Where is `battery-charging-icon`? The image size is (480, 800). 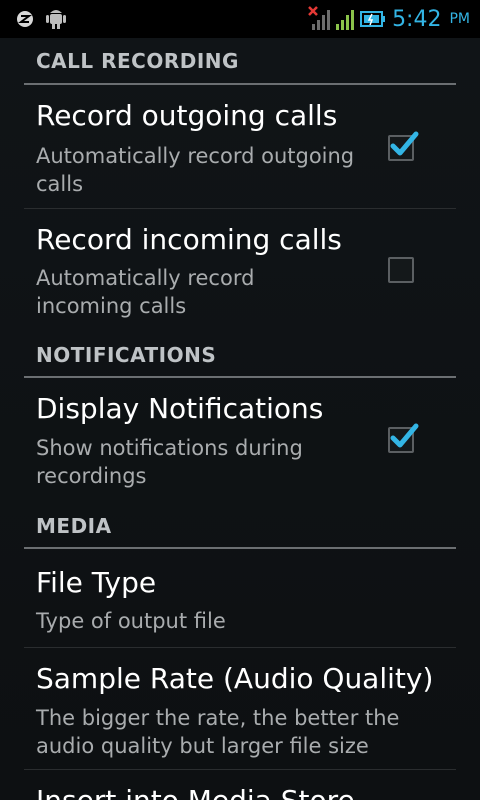
battery-charging-icon is located at coordinates (373, 19).